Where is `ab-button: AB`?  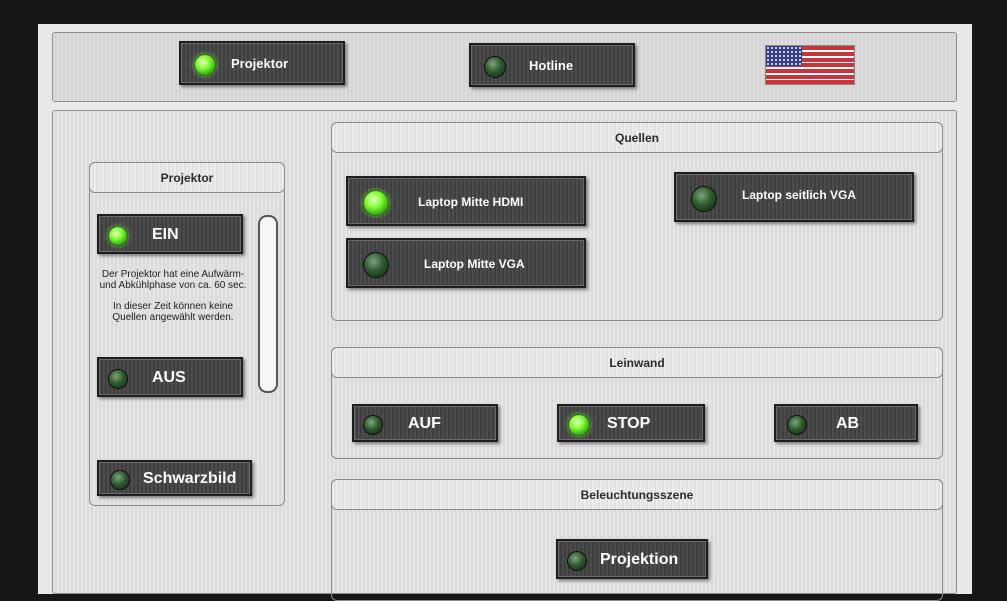 ab-button: AB is located at coordinates (846, 423).